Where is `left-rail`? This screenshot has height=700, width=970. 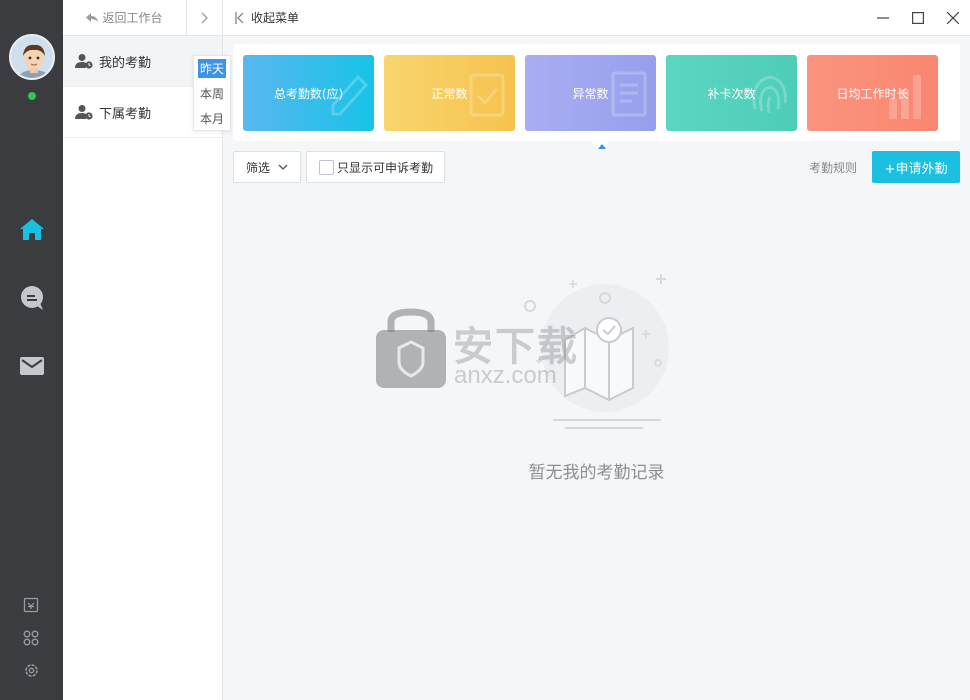
left-rail is located at coordinates (31, 350).